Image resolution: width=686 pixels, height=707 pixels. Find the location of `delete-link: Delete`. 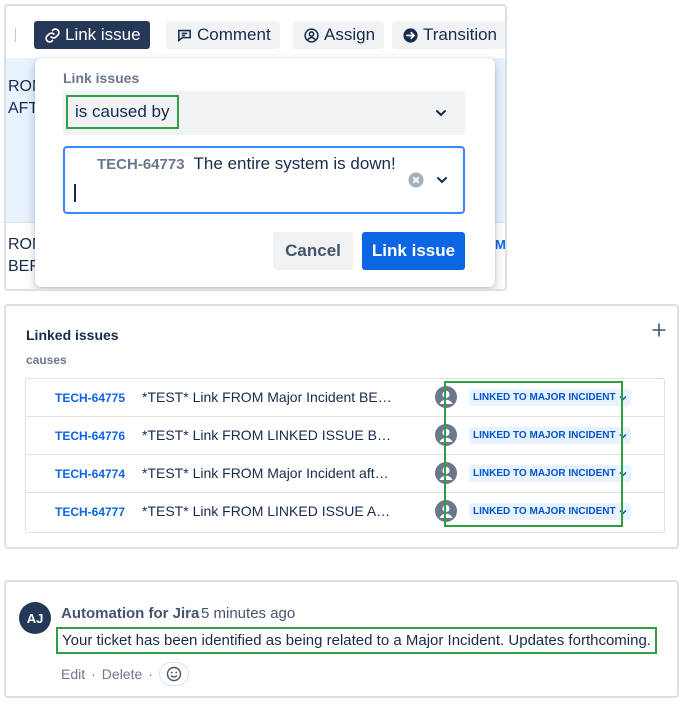

delete-link: Delete is located at coordinates (122, 674).